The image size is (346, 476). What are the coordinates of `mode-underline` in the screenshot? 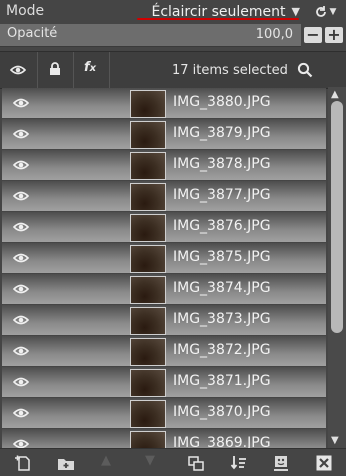 It's located at (218, 19).